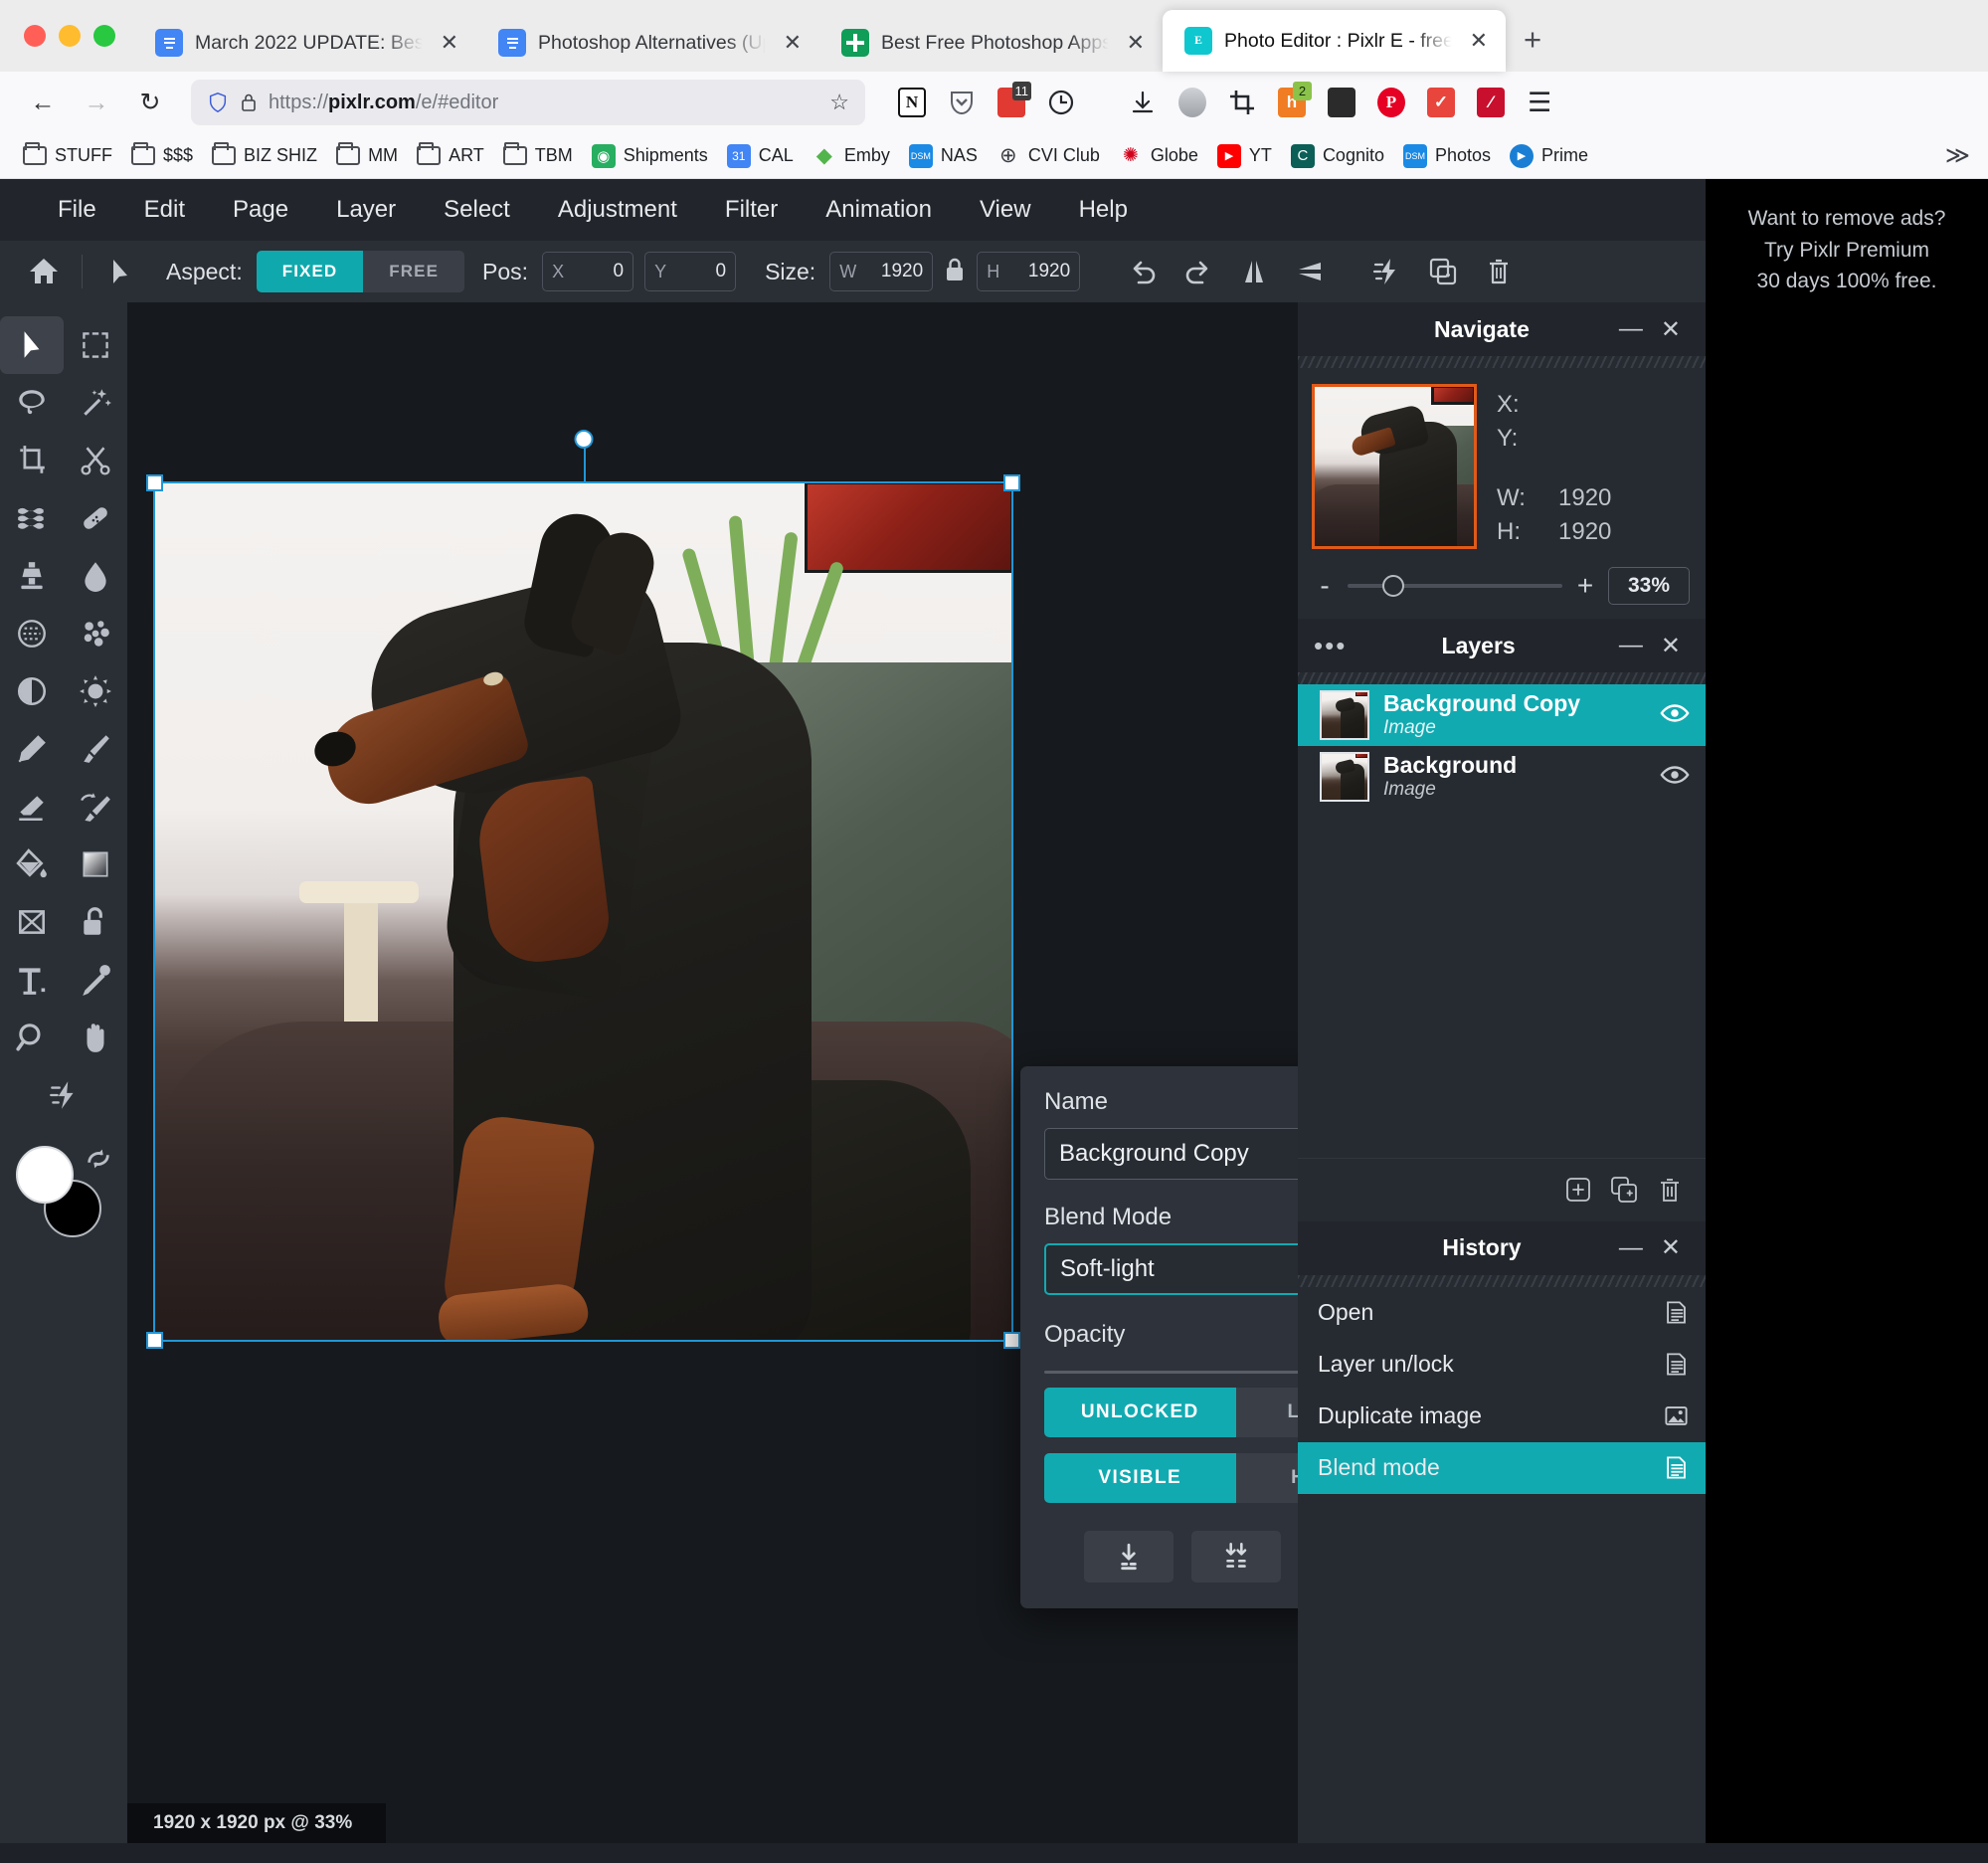 This screenshot has width=1988, height=1863. I want to click on menu-file: File, so click(77, 210).